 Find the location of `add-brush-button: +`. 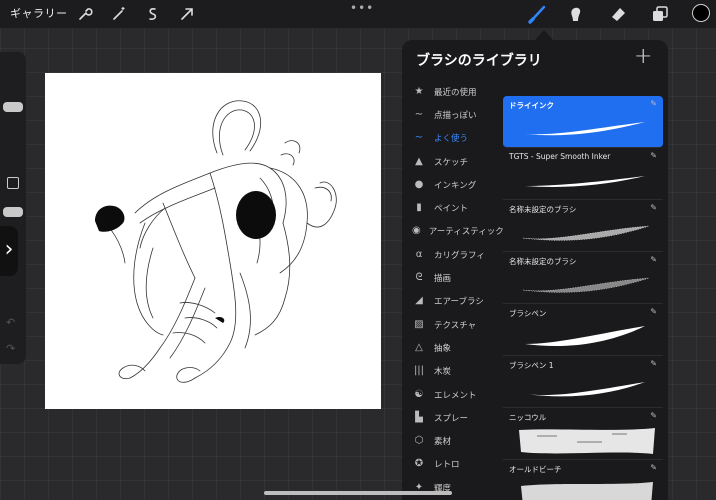

add-brush-button: + is located at coordinates (643, 56).